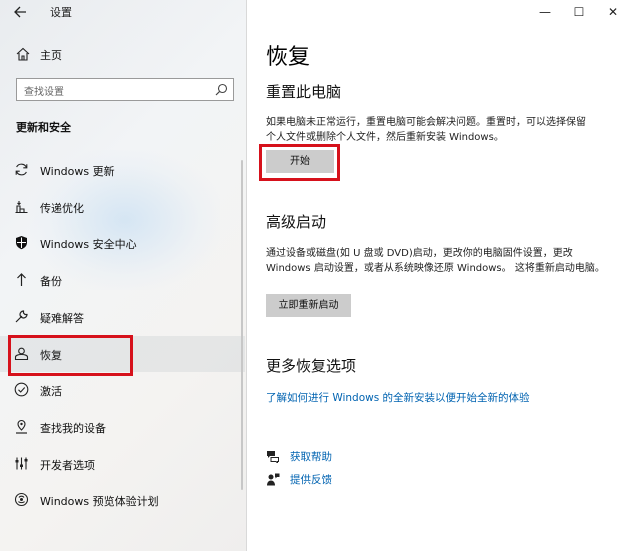 Image resolution: width=634 pixels, height=551 pixels. Describe the element at coordinates (21, 354) in the screenshot. I see `recovery-icon` at that location.